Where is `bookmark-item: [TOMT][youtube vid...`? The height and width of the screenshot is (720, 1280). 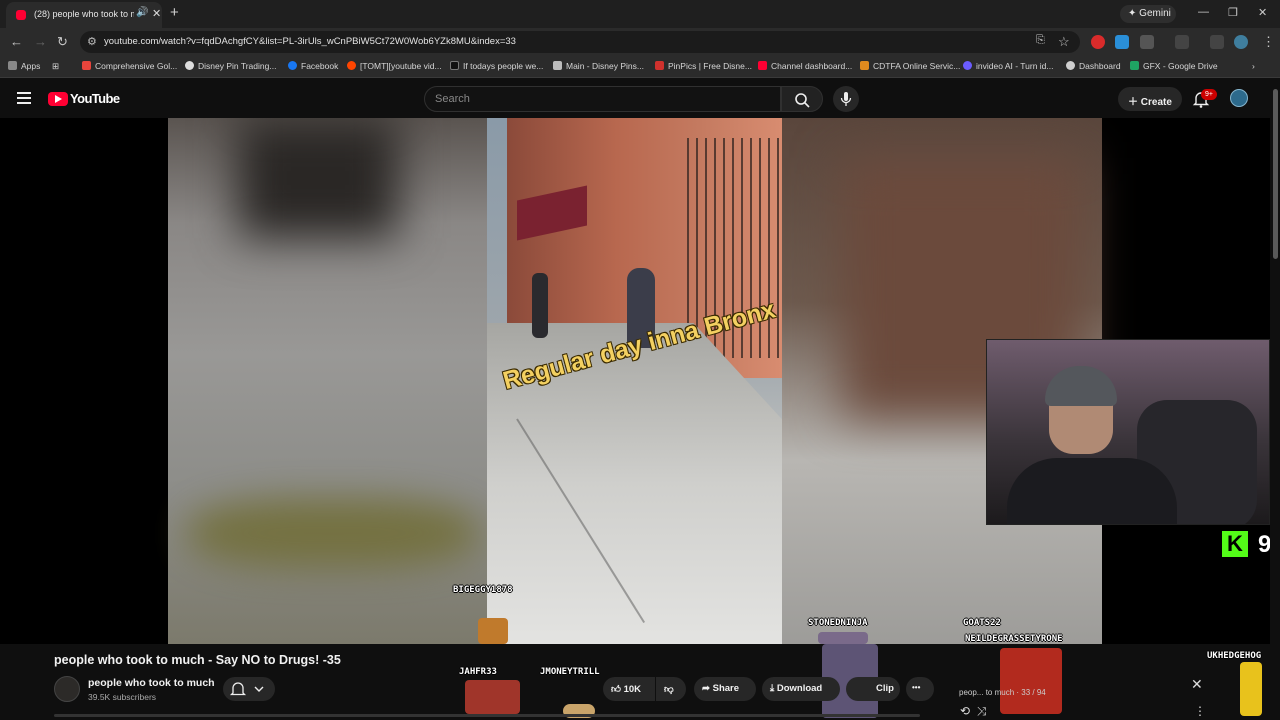
bookmark-item: [TOMT][youtube vid... is located at coordinates (394, 66).